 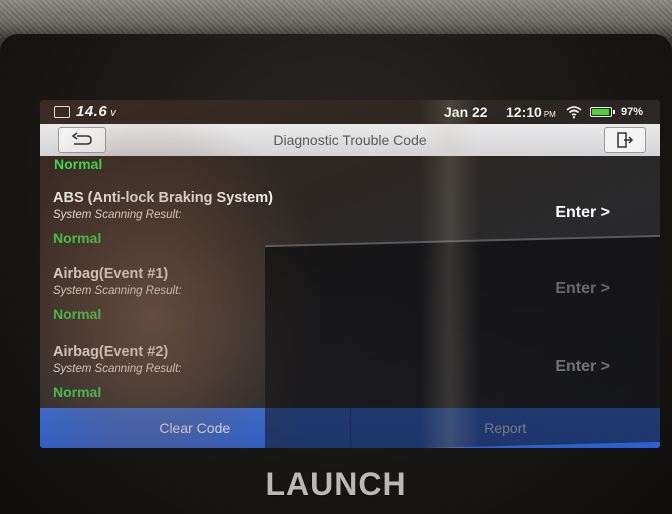 I want to click on voltage-unit: v, so click(x=113, y=113).